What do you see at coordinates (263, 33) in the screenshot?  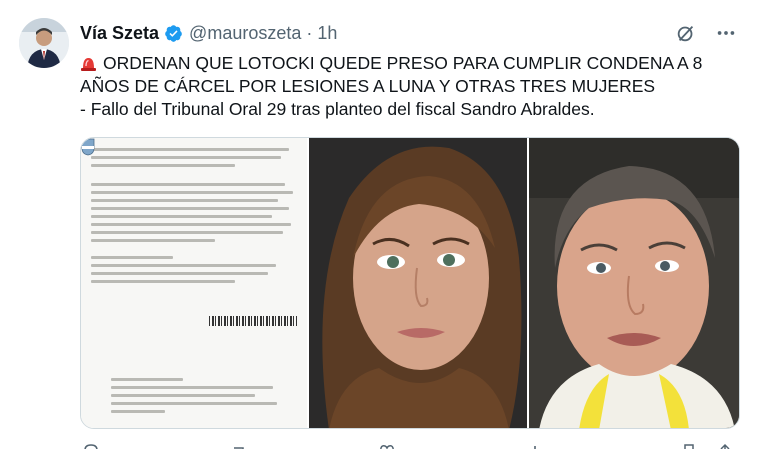 I see `handle-and-time: @mauroszeta · 1h` at bounding box center [263, 33].